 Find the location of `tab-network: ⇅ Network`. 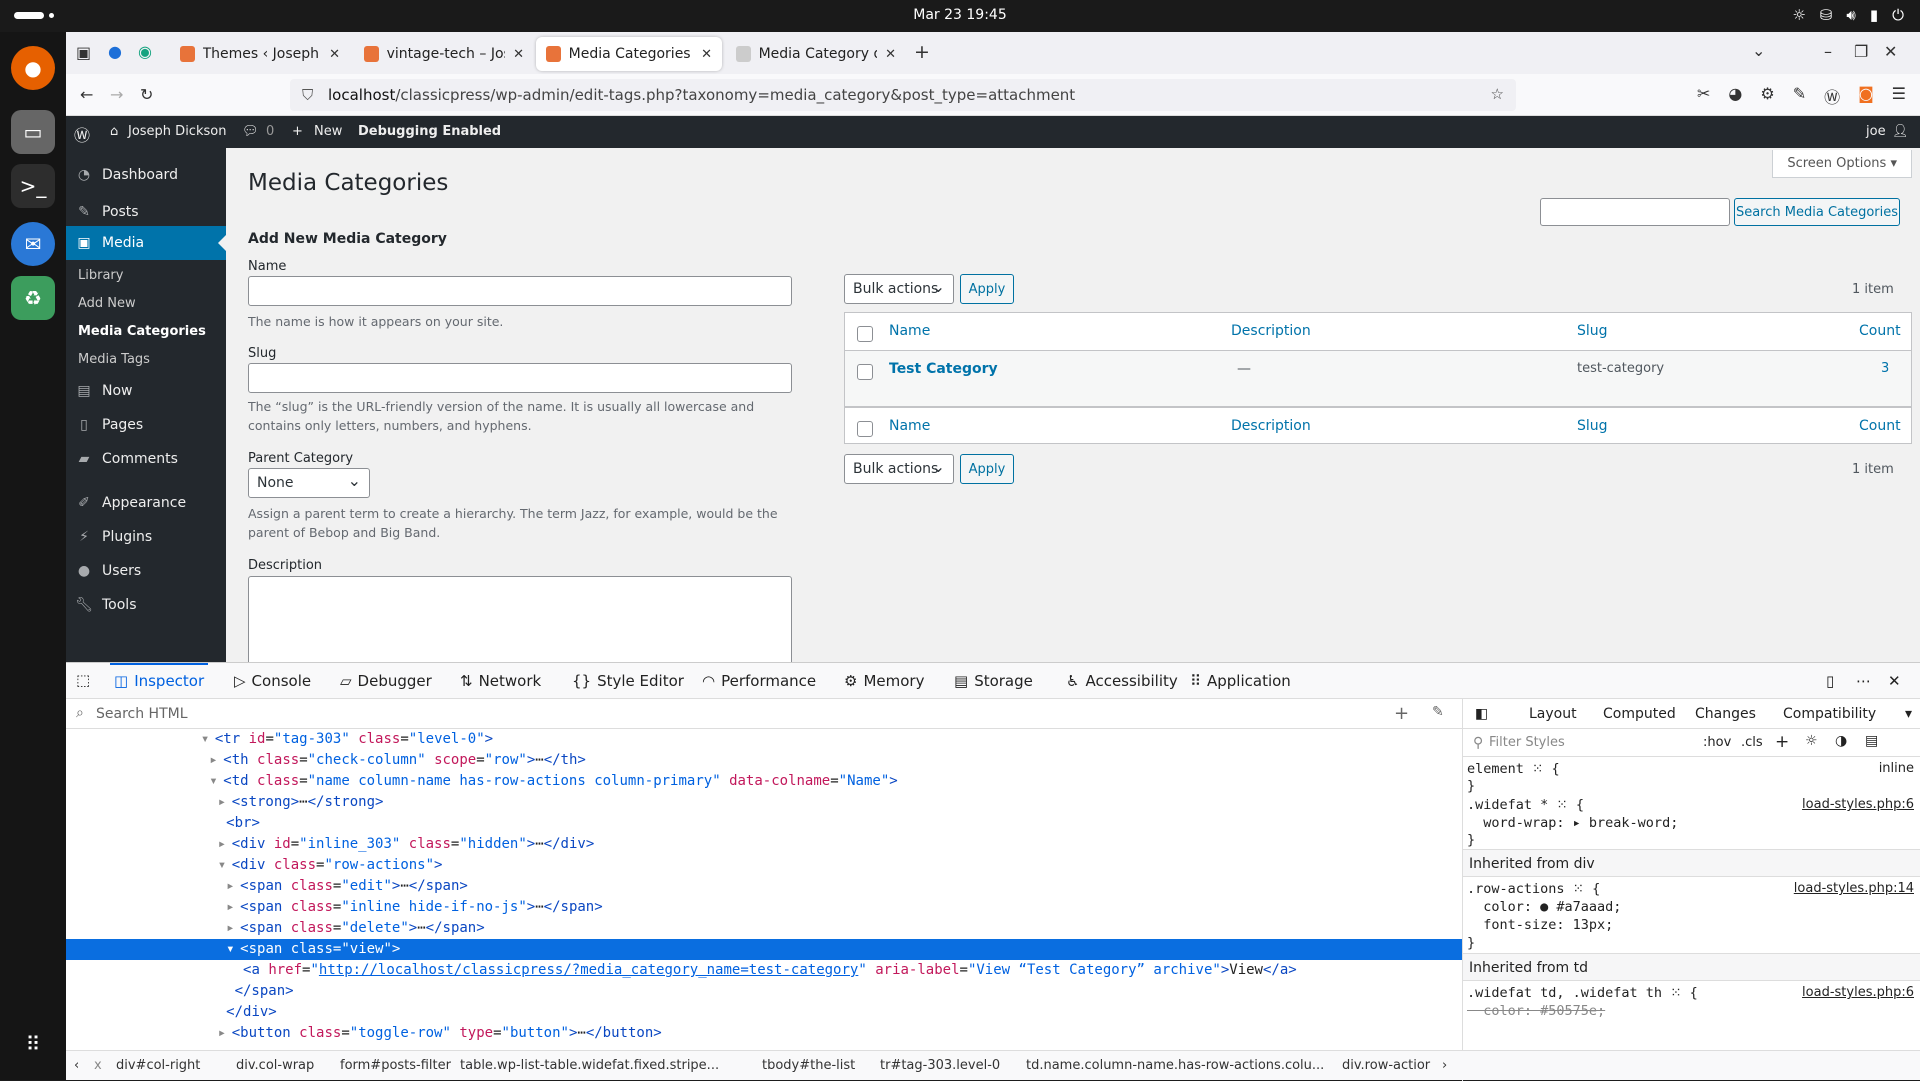

tab-network: ⇅ Network is located at coordinates (500, 681).